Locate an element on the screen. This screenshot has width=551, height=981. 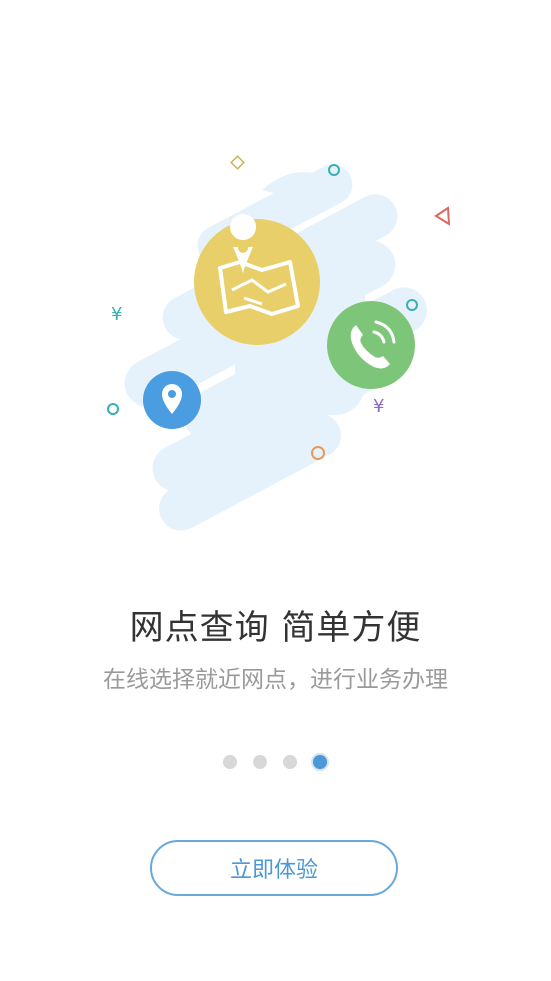
page-indicator is located at coordinates (278, 762).